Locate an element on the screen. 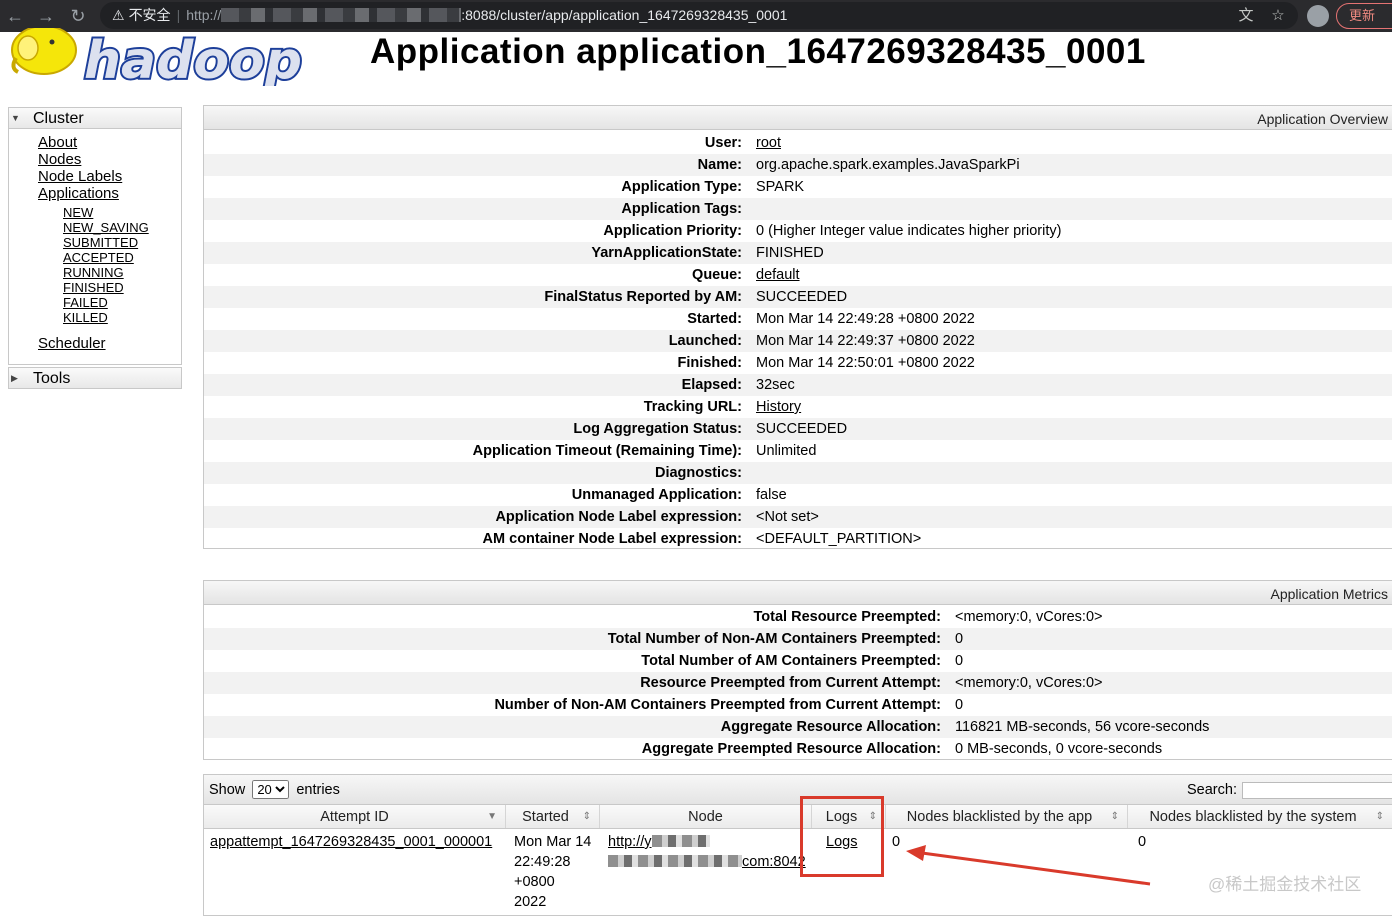 The width and height of the screenshot is (1392, 916). watermark: @稀土掘金技术社区 is located at coordinates (1285, 884).